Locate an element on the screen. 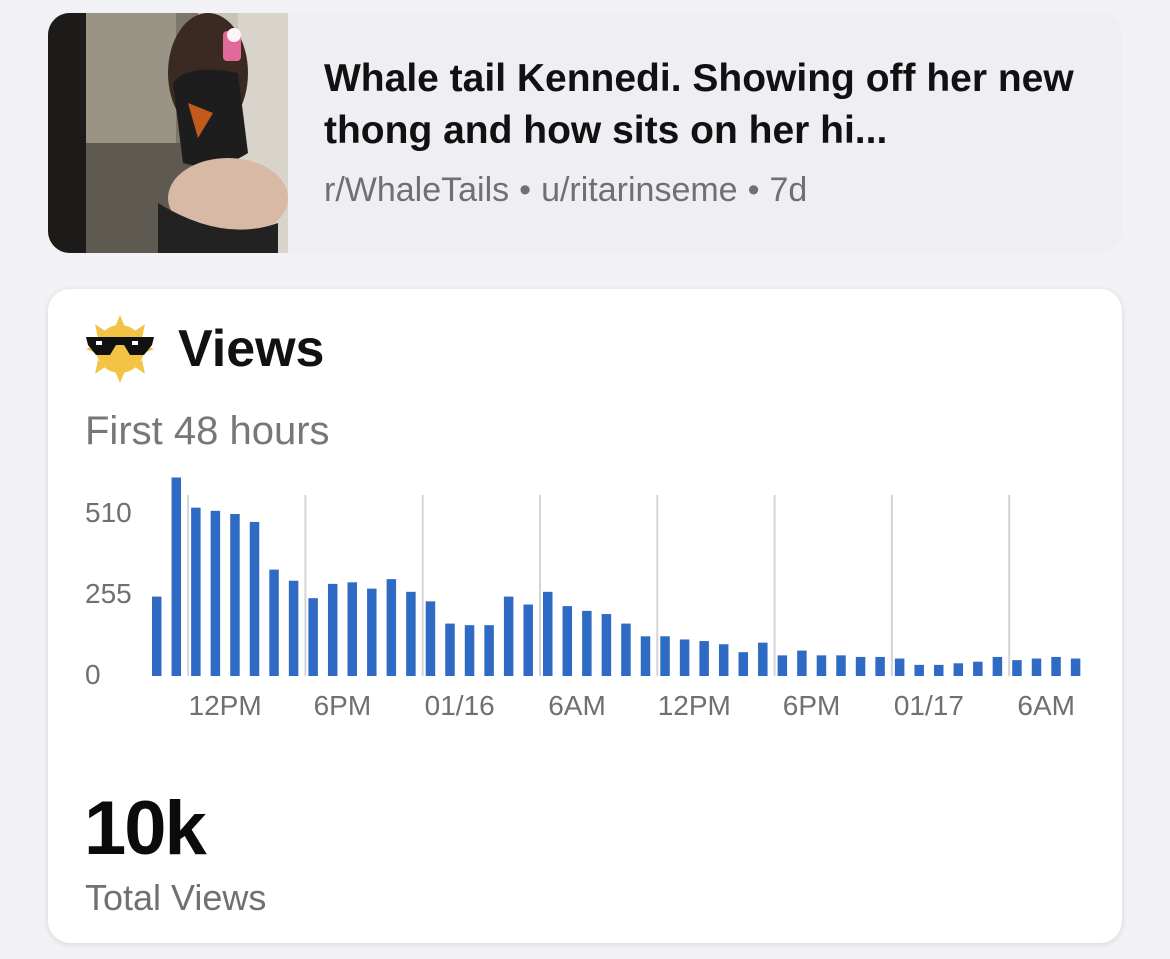  x-tick-label: 01/17 is located at coordinates (929, 705).